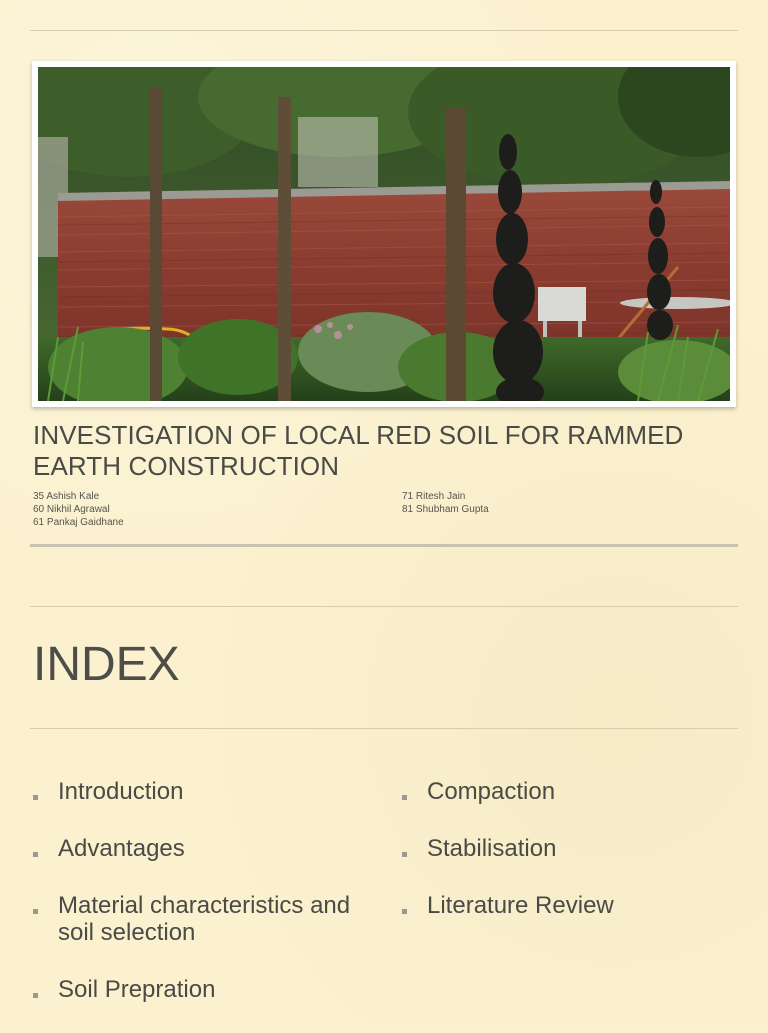 This screenshot has width=768, height=1033. Describe the element at coordinates (384, 606) in the screenshot. I see `index-top-divider` at that location.